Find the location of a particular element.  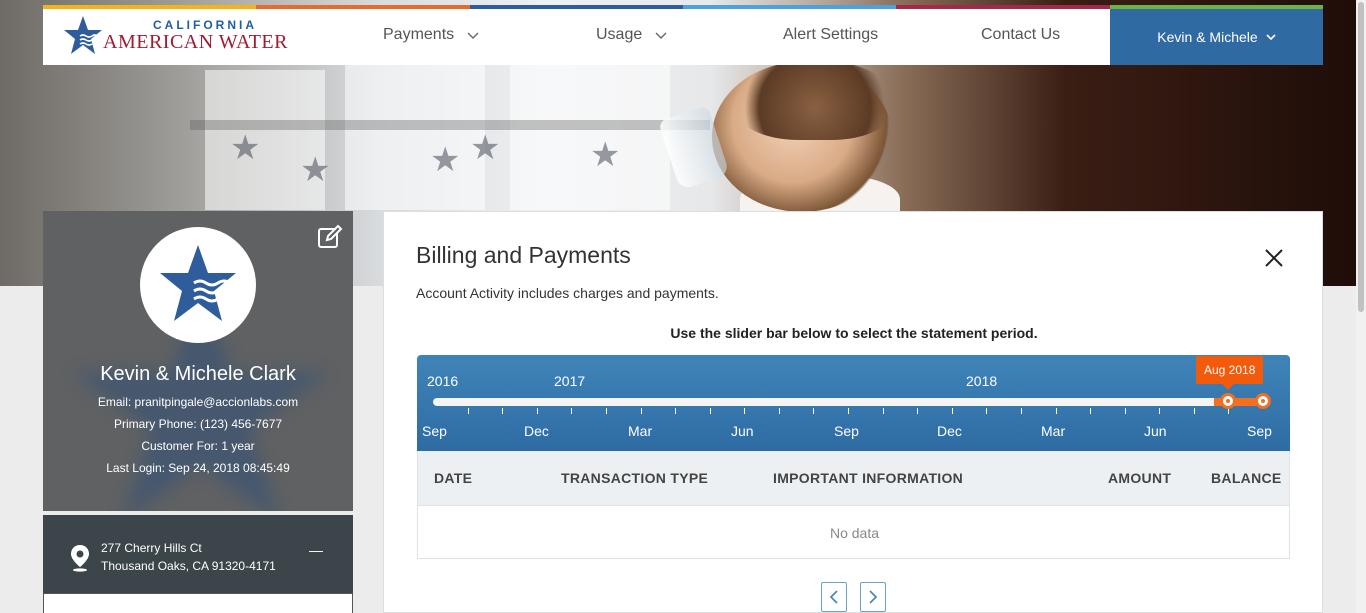

nav-alert-settings: Alert Settings is located at coordinates (830, 35).